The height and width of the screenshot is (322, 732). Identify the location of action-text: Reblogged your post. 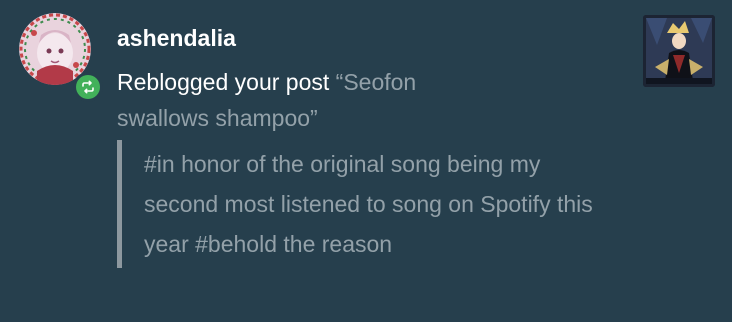
(223, 82).